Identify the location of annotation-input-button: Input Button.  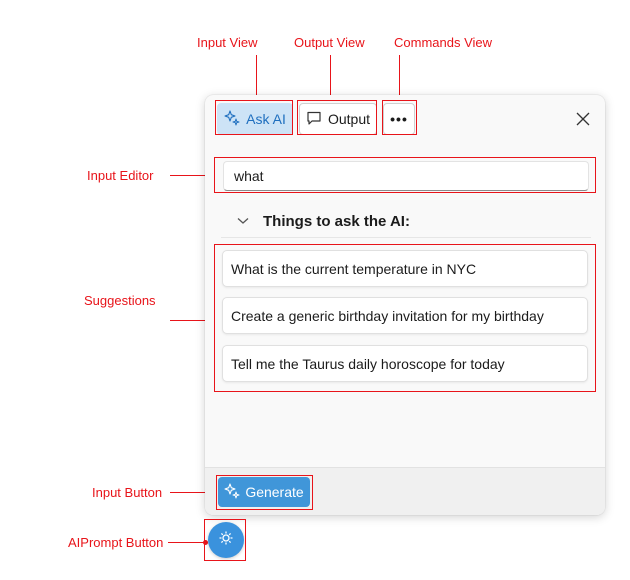
(127, 492).